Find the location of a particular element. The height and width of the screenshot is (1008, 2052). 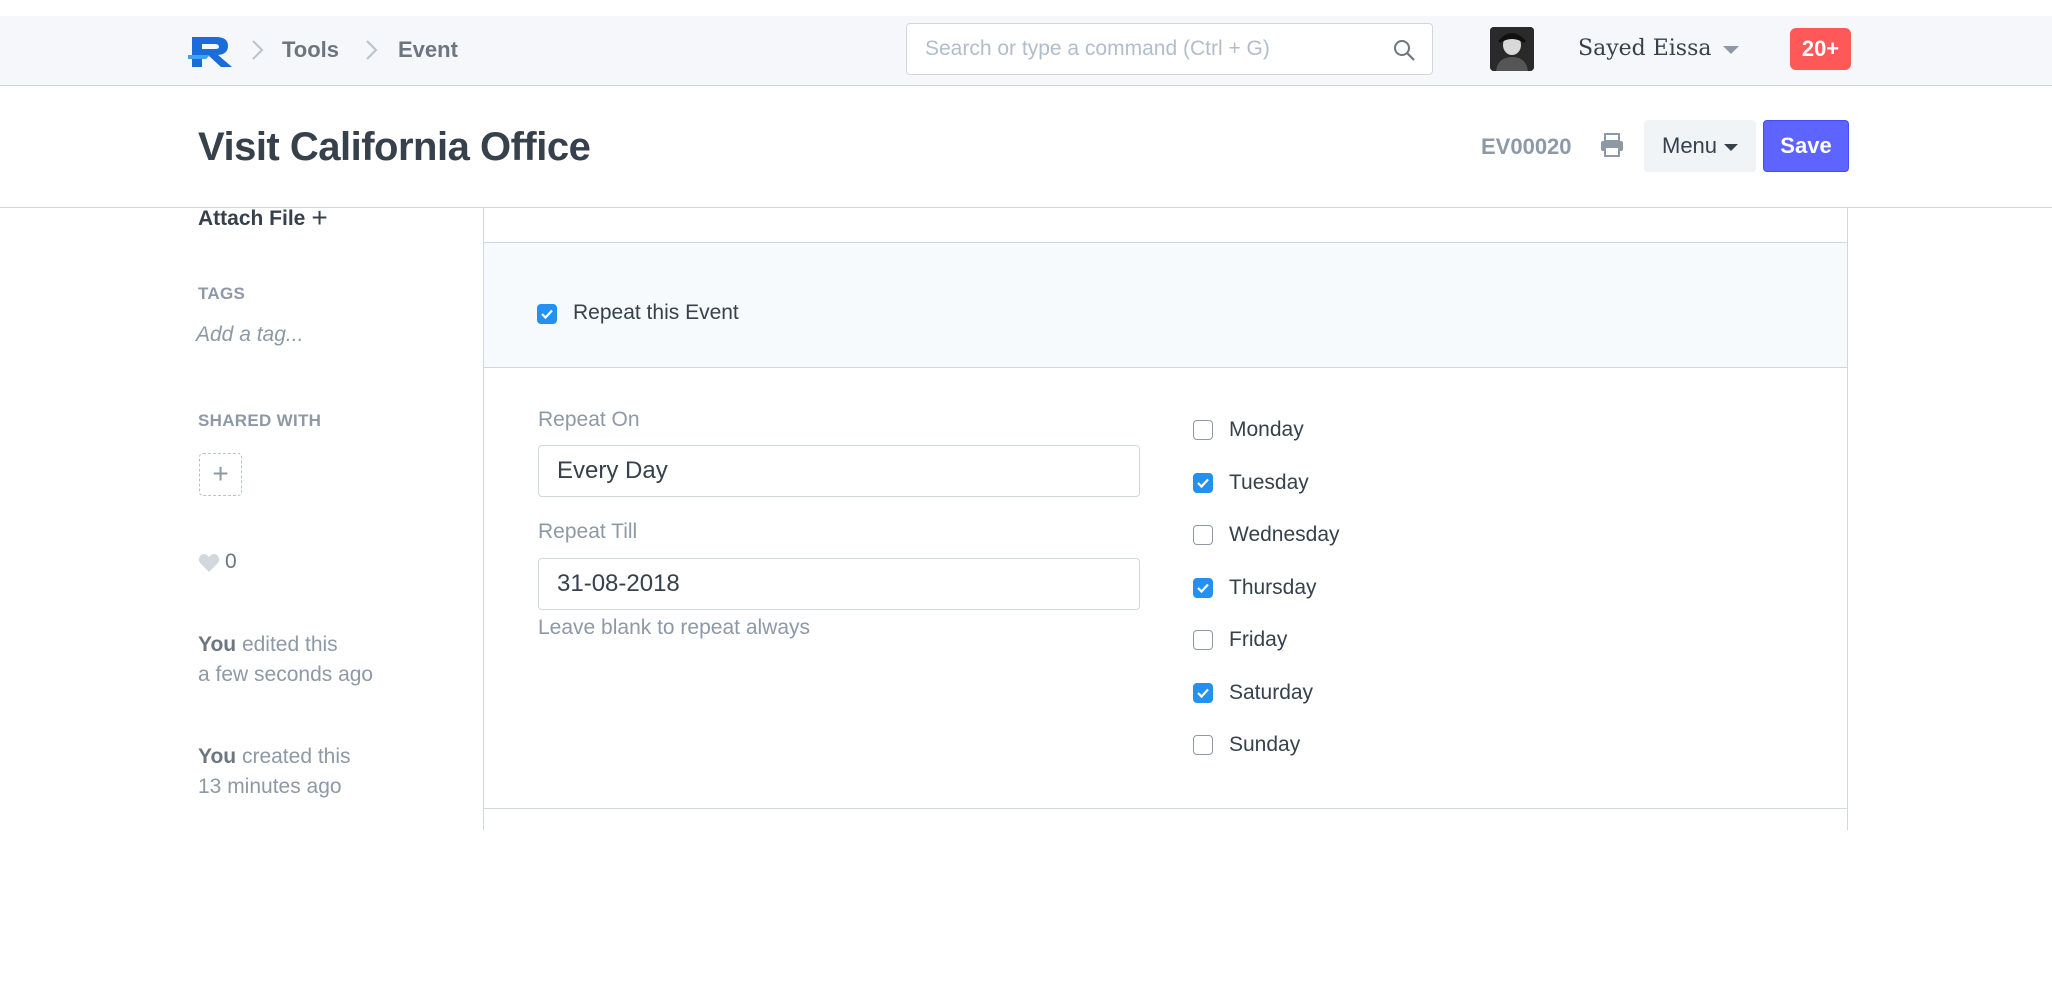

sunday-checkbox is located at coordinates (1203, 745).